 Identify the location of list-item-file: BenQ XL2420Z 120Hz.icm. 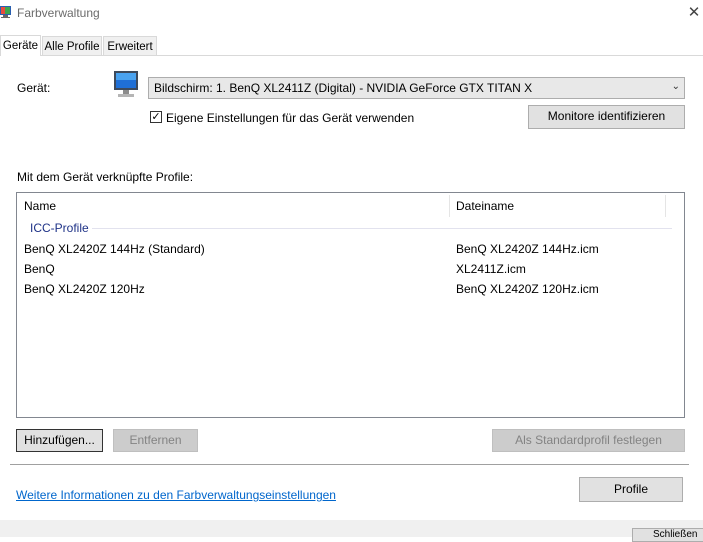
(527, 289).